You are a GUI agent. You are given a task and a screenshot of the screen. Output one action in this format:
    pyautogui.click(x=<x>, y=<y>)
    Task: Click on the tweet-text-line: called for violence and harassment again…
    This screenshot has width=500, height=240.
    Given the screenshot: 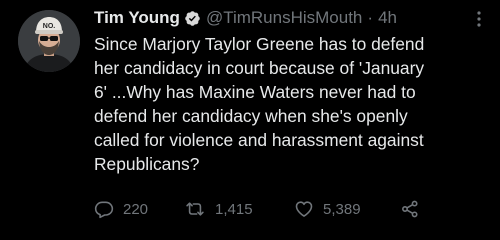 What is the action you would take?
    pyautogui.click(x=259, y=140)
    